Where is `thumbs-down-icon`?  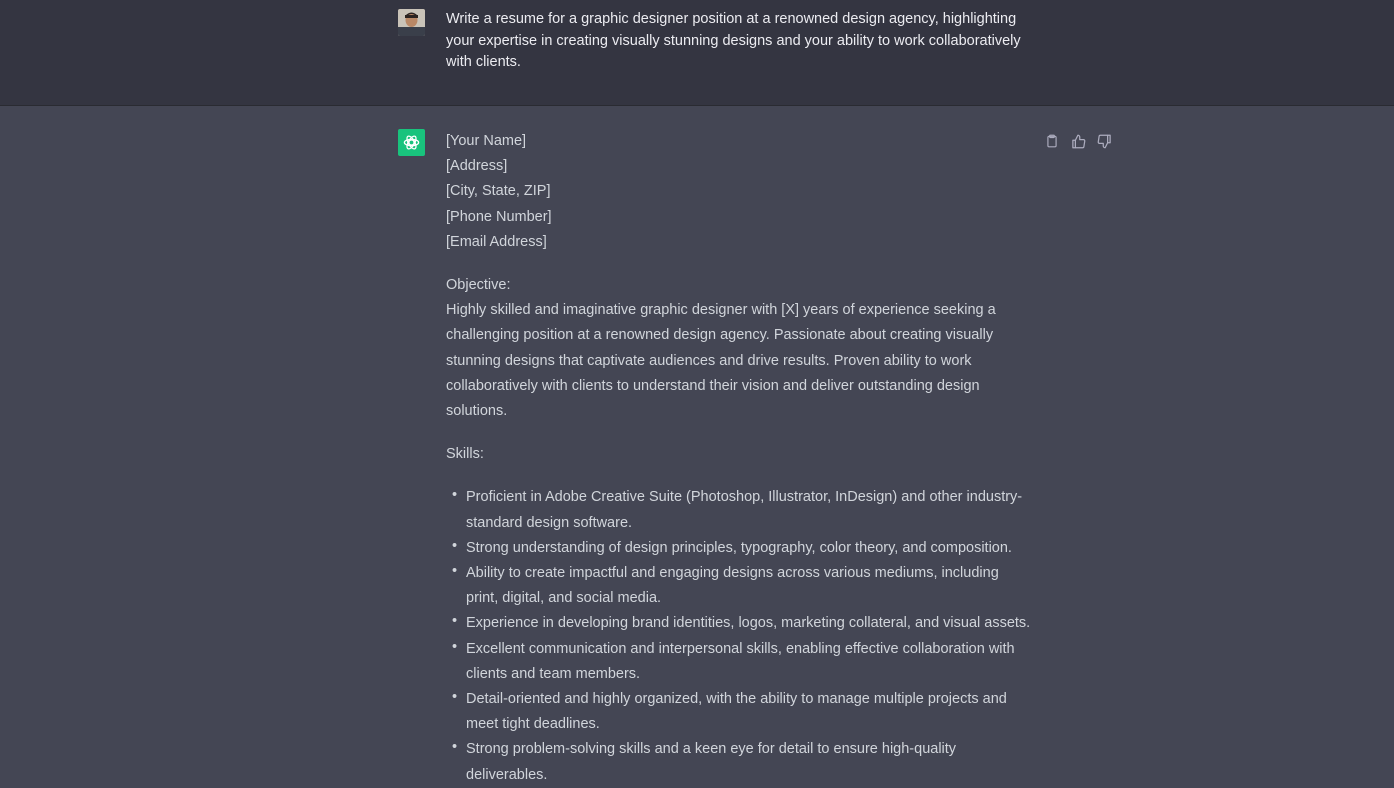 thumbs-down-icon is located at coordinates (1104, 141).